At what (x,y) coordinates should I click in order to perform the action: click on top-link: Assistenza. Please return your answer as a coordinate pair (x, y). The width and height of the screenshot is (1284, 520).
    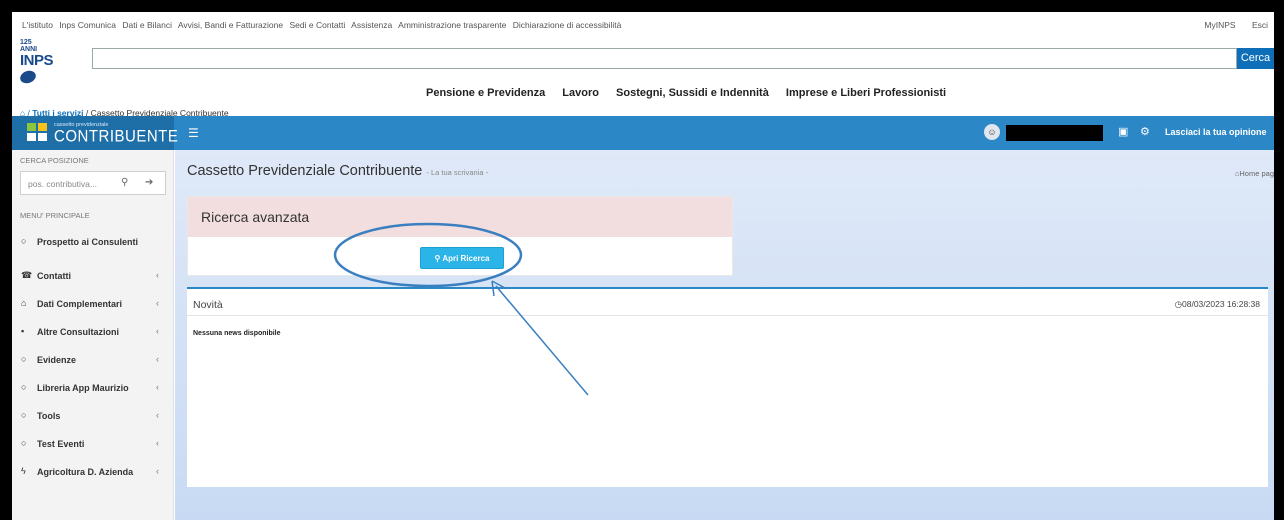
    Looking at the image, I should click on (371, 25).